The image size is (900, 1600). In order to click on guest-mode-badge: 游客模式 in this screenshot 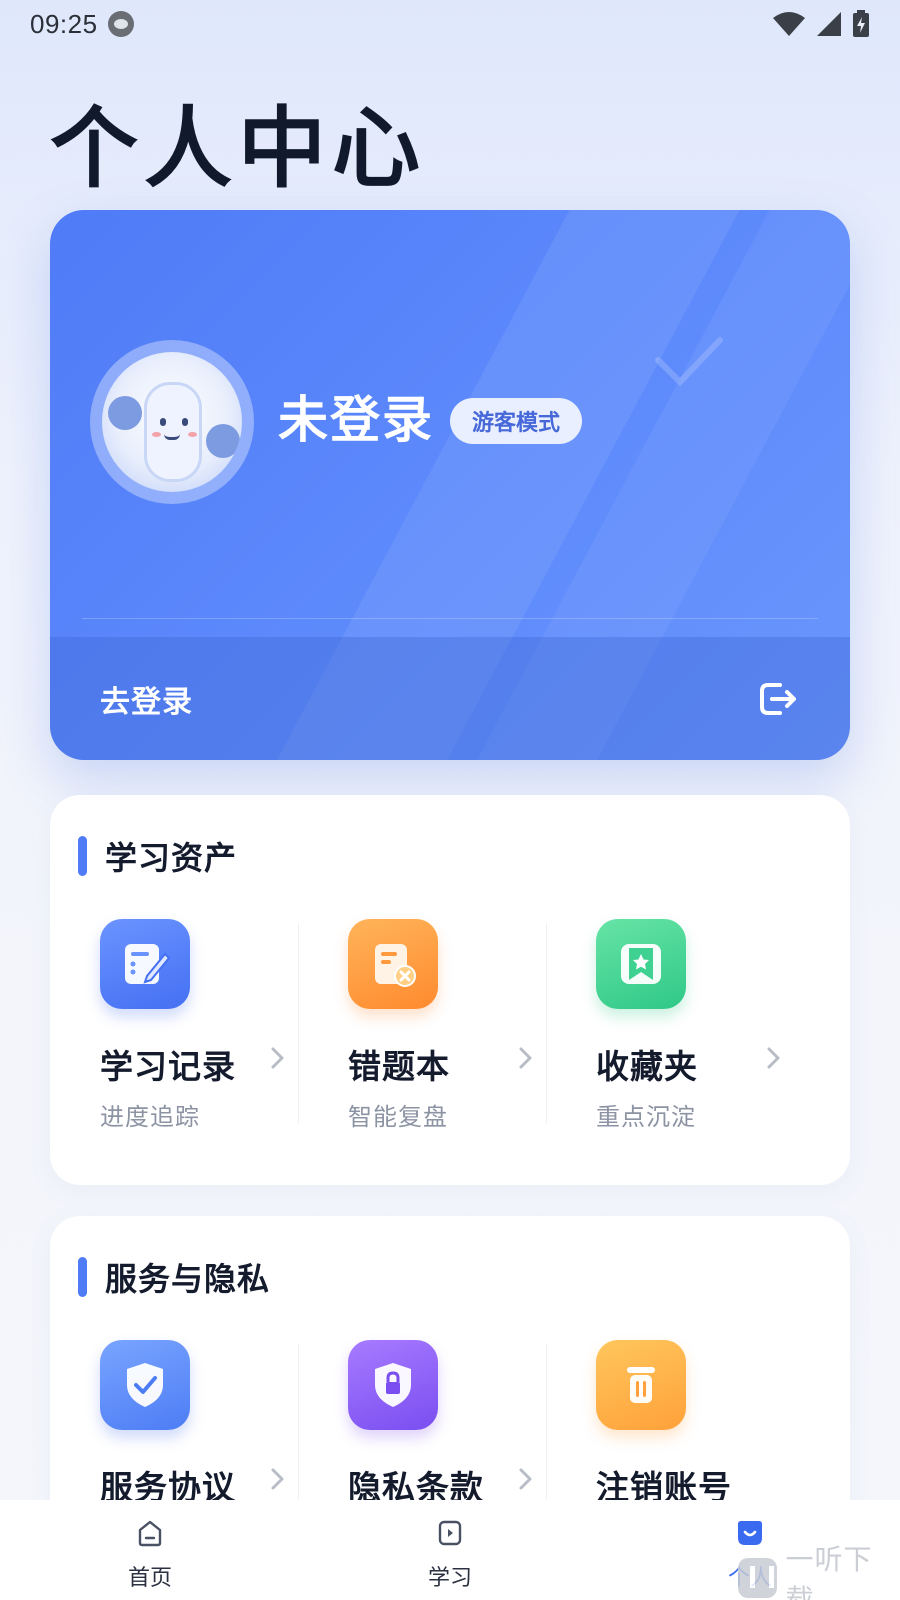, I will do `click(516, 421)`.